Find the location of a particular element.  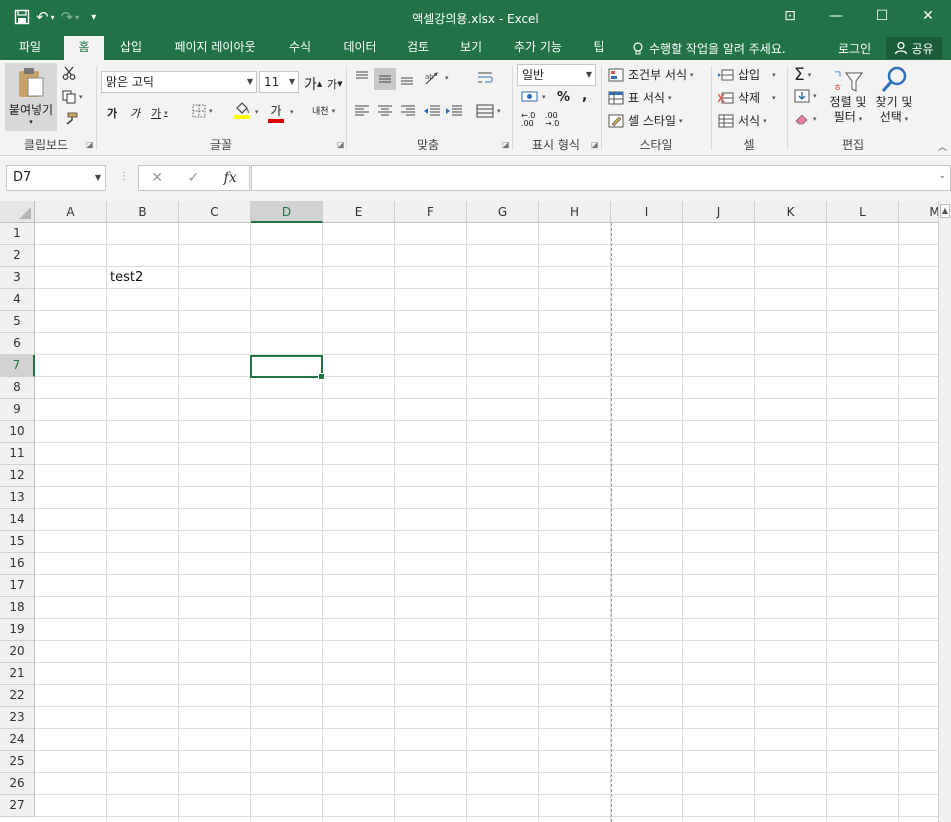

find-select-button: 찾기 및 선택 ▾ is located at coordinates (894, 95).